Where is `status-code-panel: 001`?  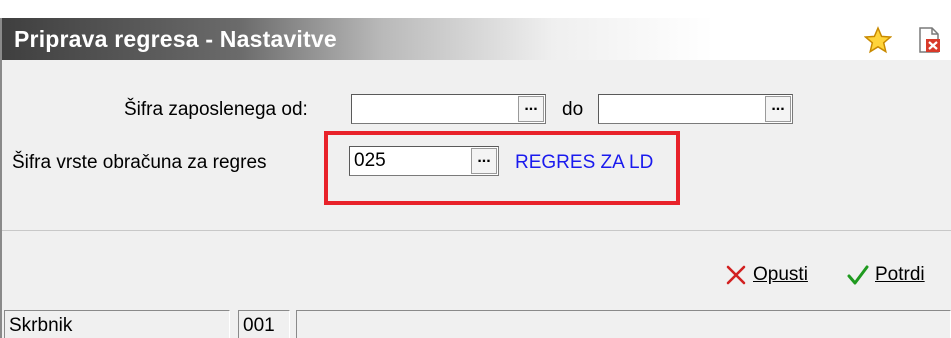
status-code-panel: 001 is located at coordinates (264, 324).